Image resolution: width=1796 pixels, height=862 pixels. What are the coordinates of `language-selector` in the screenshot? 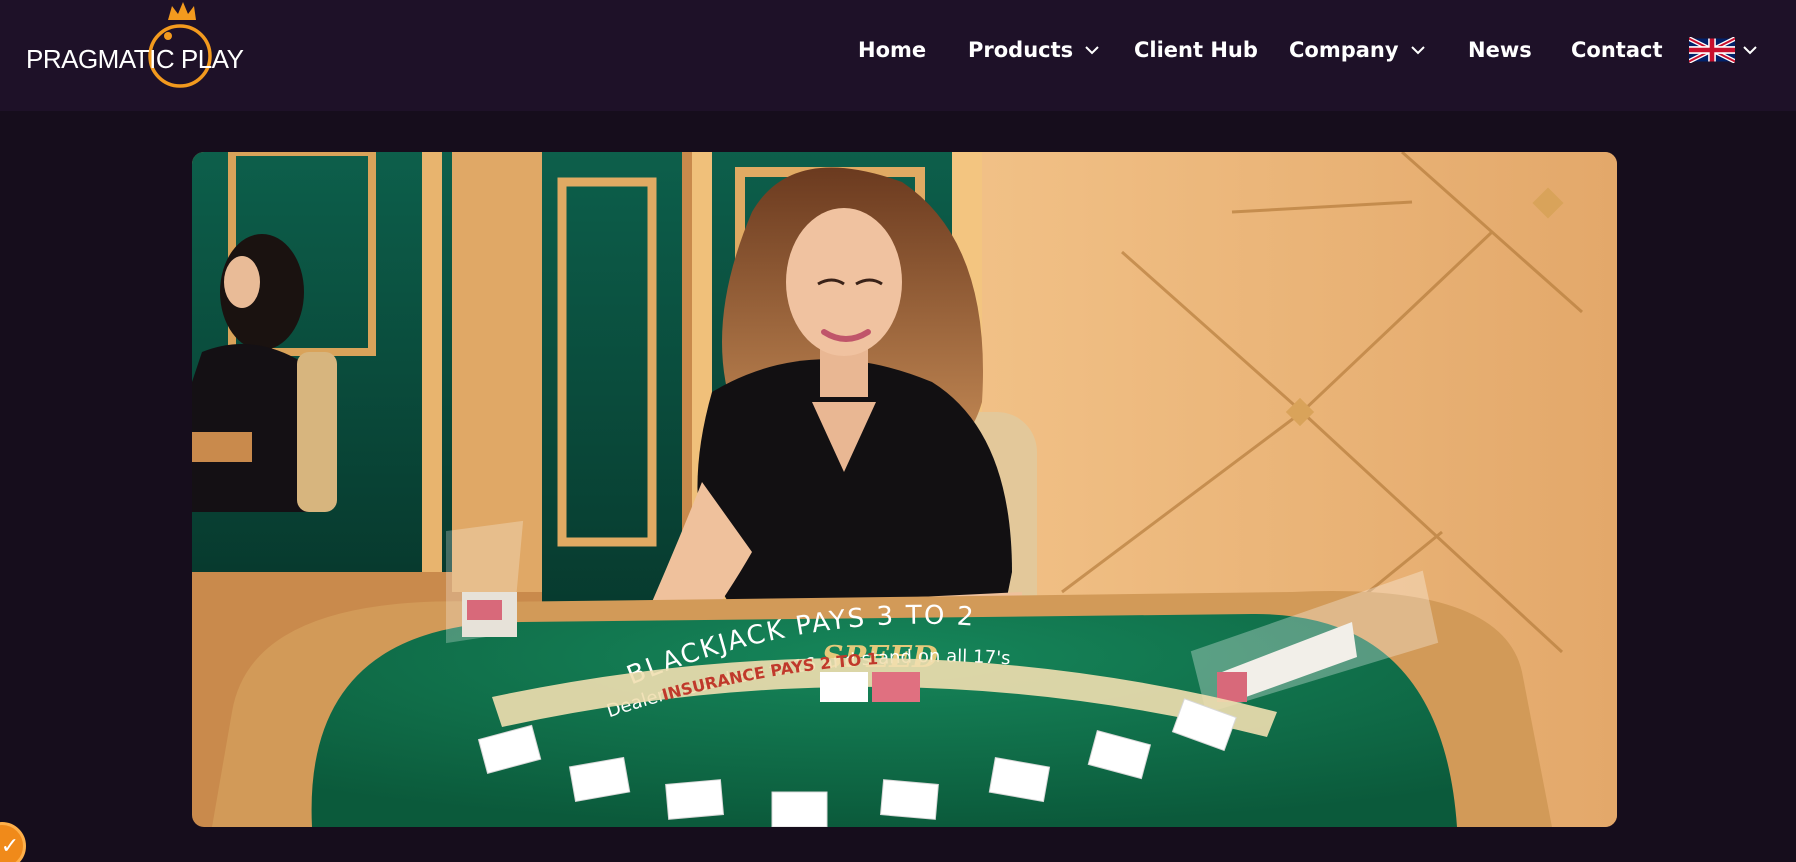 It's located at (1723, 50).